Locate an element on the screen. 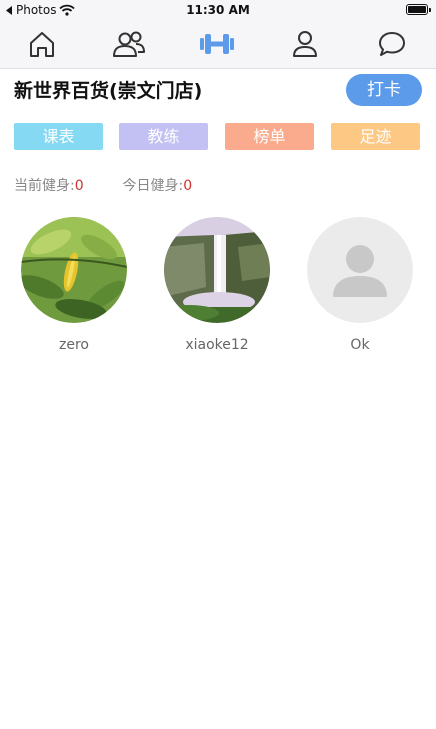 The image size is (436, 729). nav-messages is located at coordinates (392, 44).